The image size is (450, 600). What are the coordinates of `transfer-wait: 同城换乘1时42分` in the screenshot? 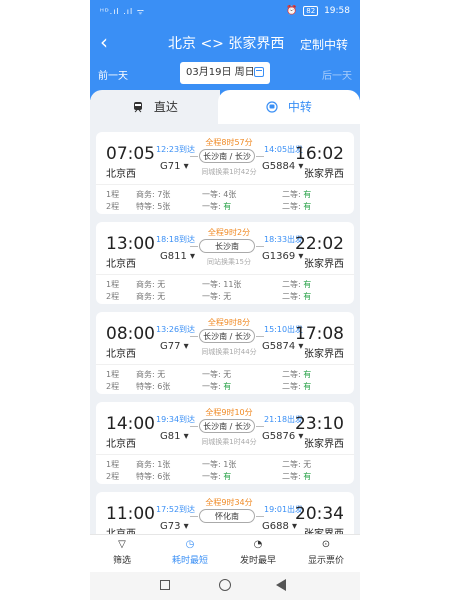 It's located at (229, 172).